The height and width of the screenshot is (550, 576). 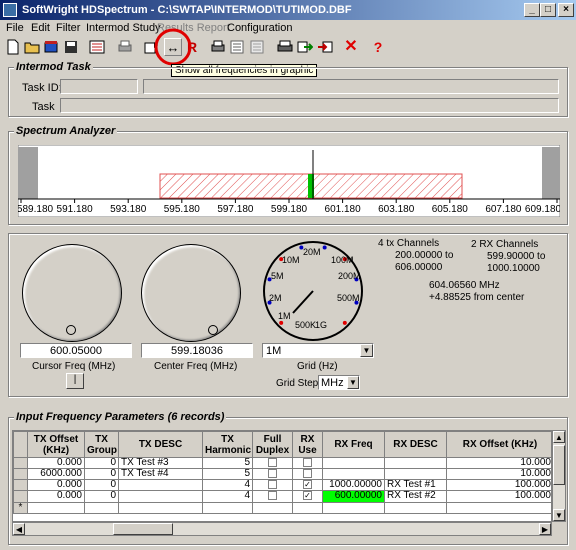 What do you see at coordinates (351, 86) in the screenshot?
I see `task-id-description-field` at bounding box center [351, 86].